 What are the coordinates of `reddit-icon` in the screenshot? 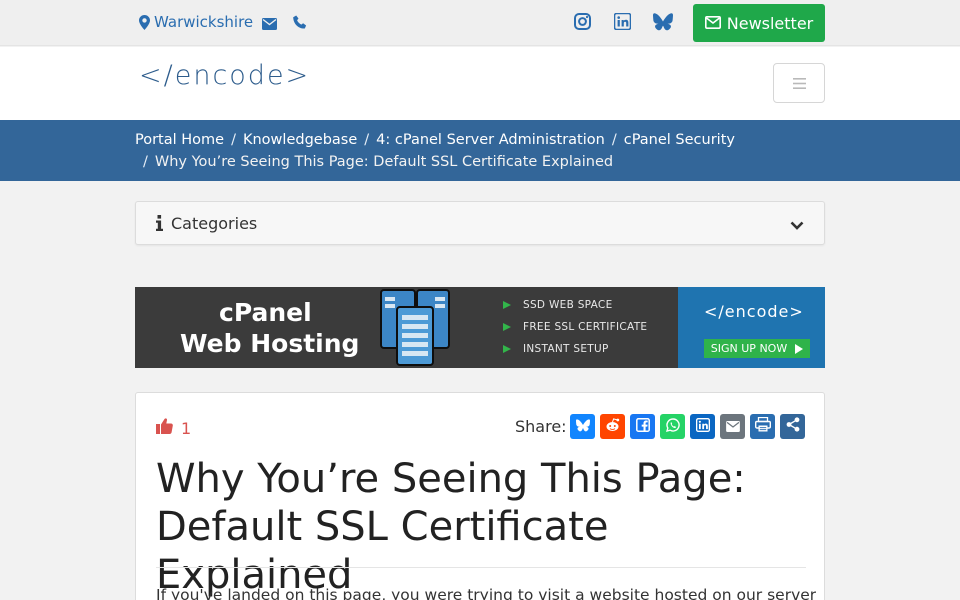 It's located at (612, 426).